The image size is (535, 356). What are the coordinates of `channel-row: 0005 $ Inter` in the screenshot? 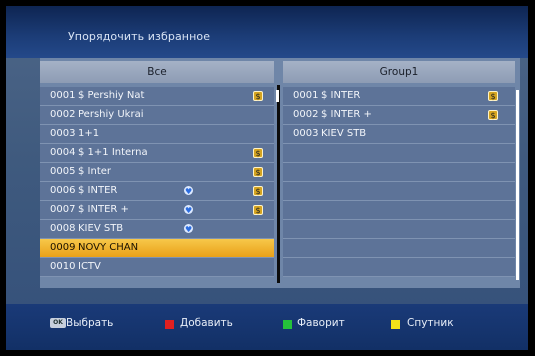 It's located at (157, 172).